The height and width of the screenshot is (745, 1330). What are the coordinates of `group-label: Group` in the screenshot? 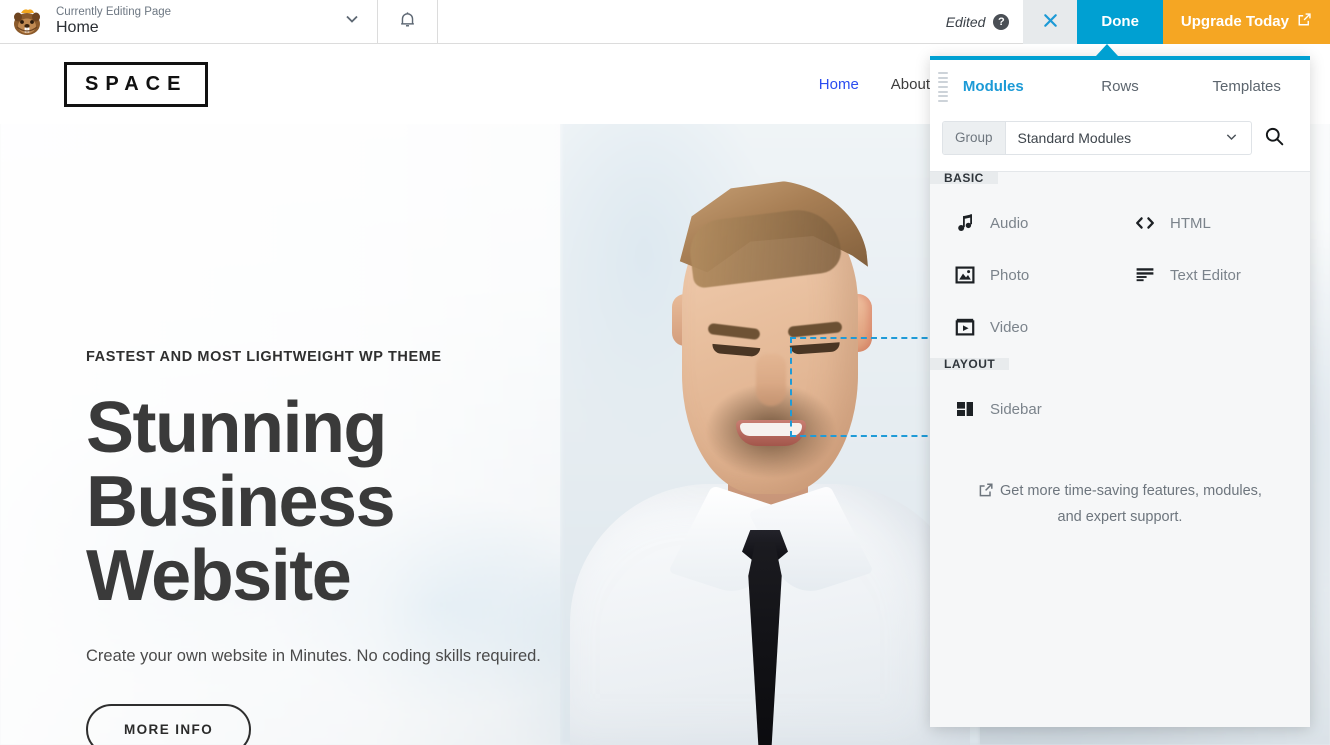 It's located at (974, 137).